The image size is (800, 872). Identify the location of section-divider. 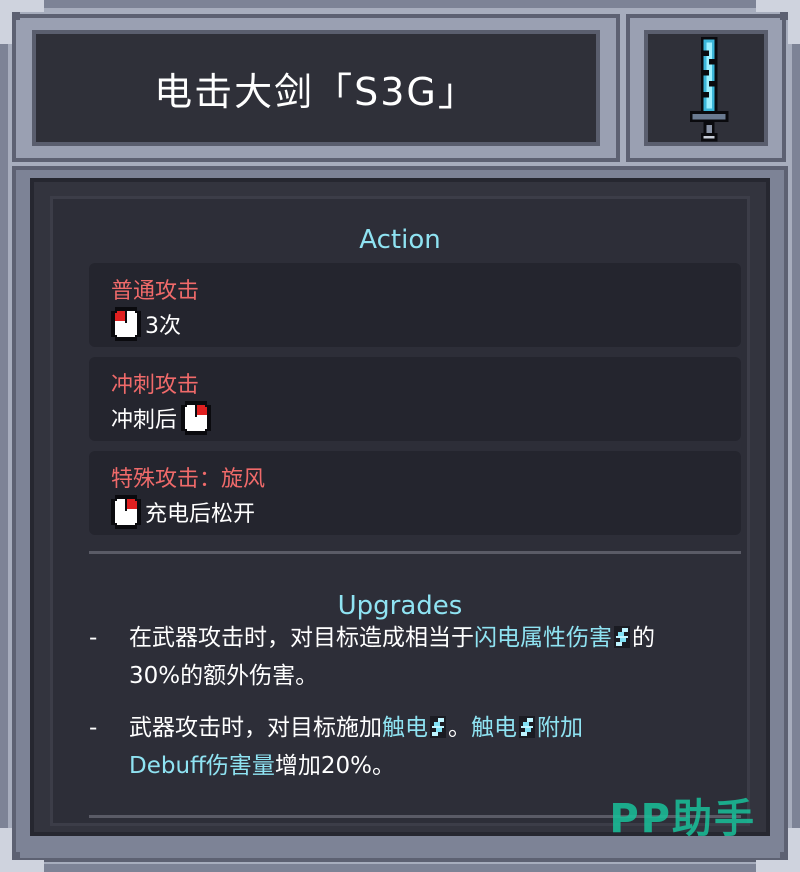
(415, 552).